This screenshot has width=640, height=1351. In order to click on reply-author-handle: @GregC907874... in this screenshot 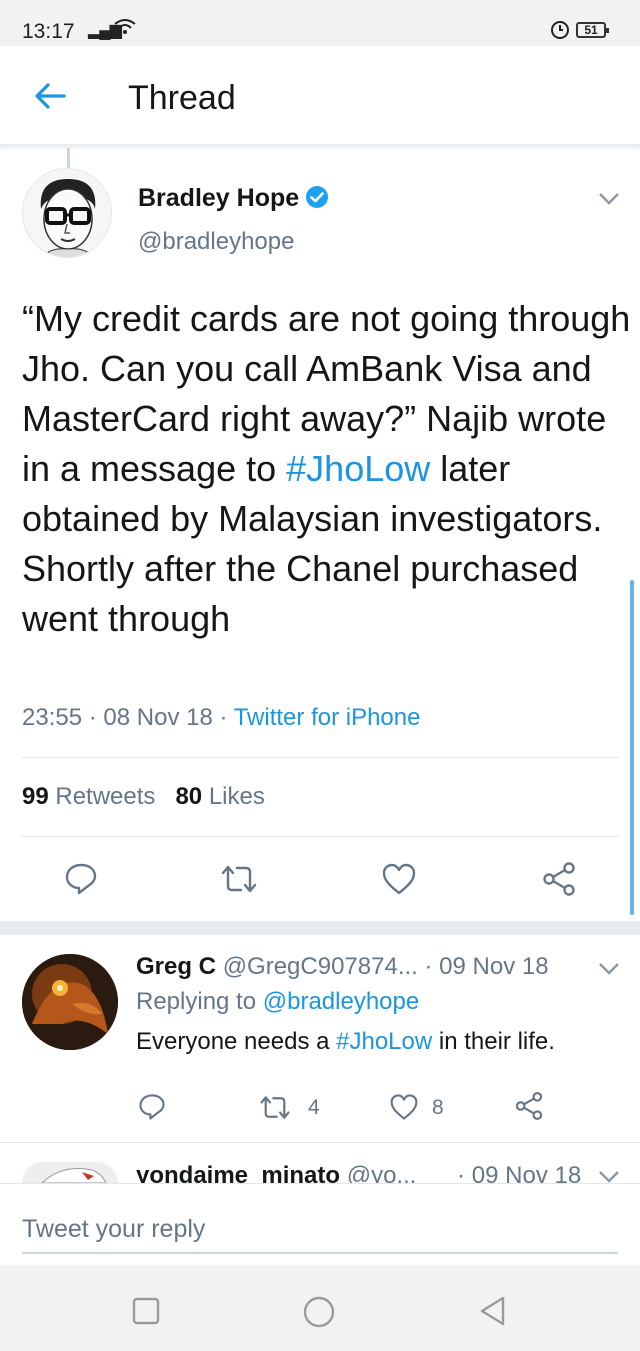, I will do `click(320, 966)`.